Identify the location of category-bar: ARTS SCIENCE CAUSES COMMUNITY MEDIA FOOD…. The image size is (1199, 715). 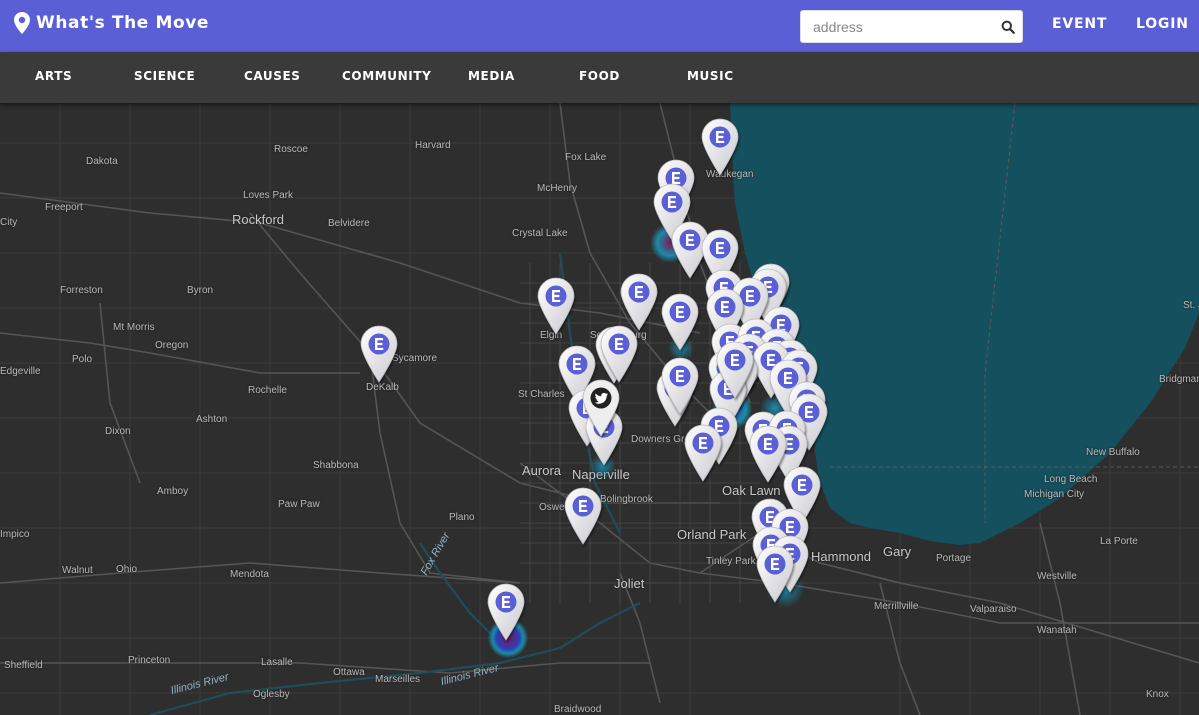
(599, 77).